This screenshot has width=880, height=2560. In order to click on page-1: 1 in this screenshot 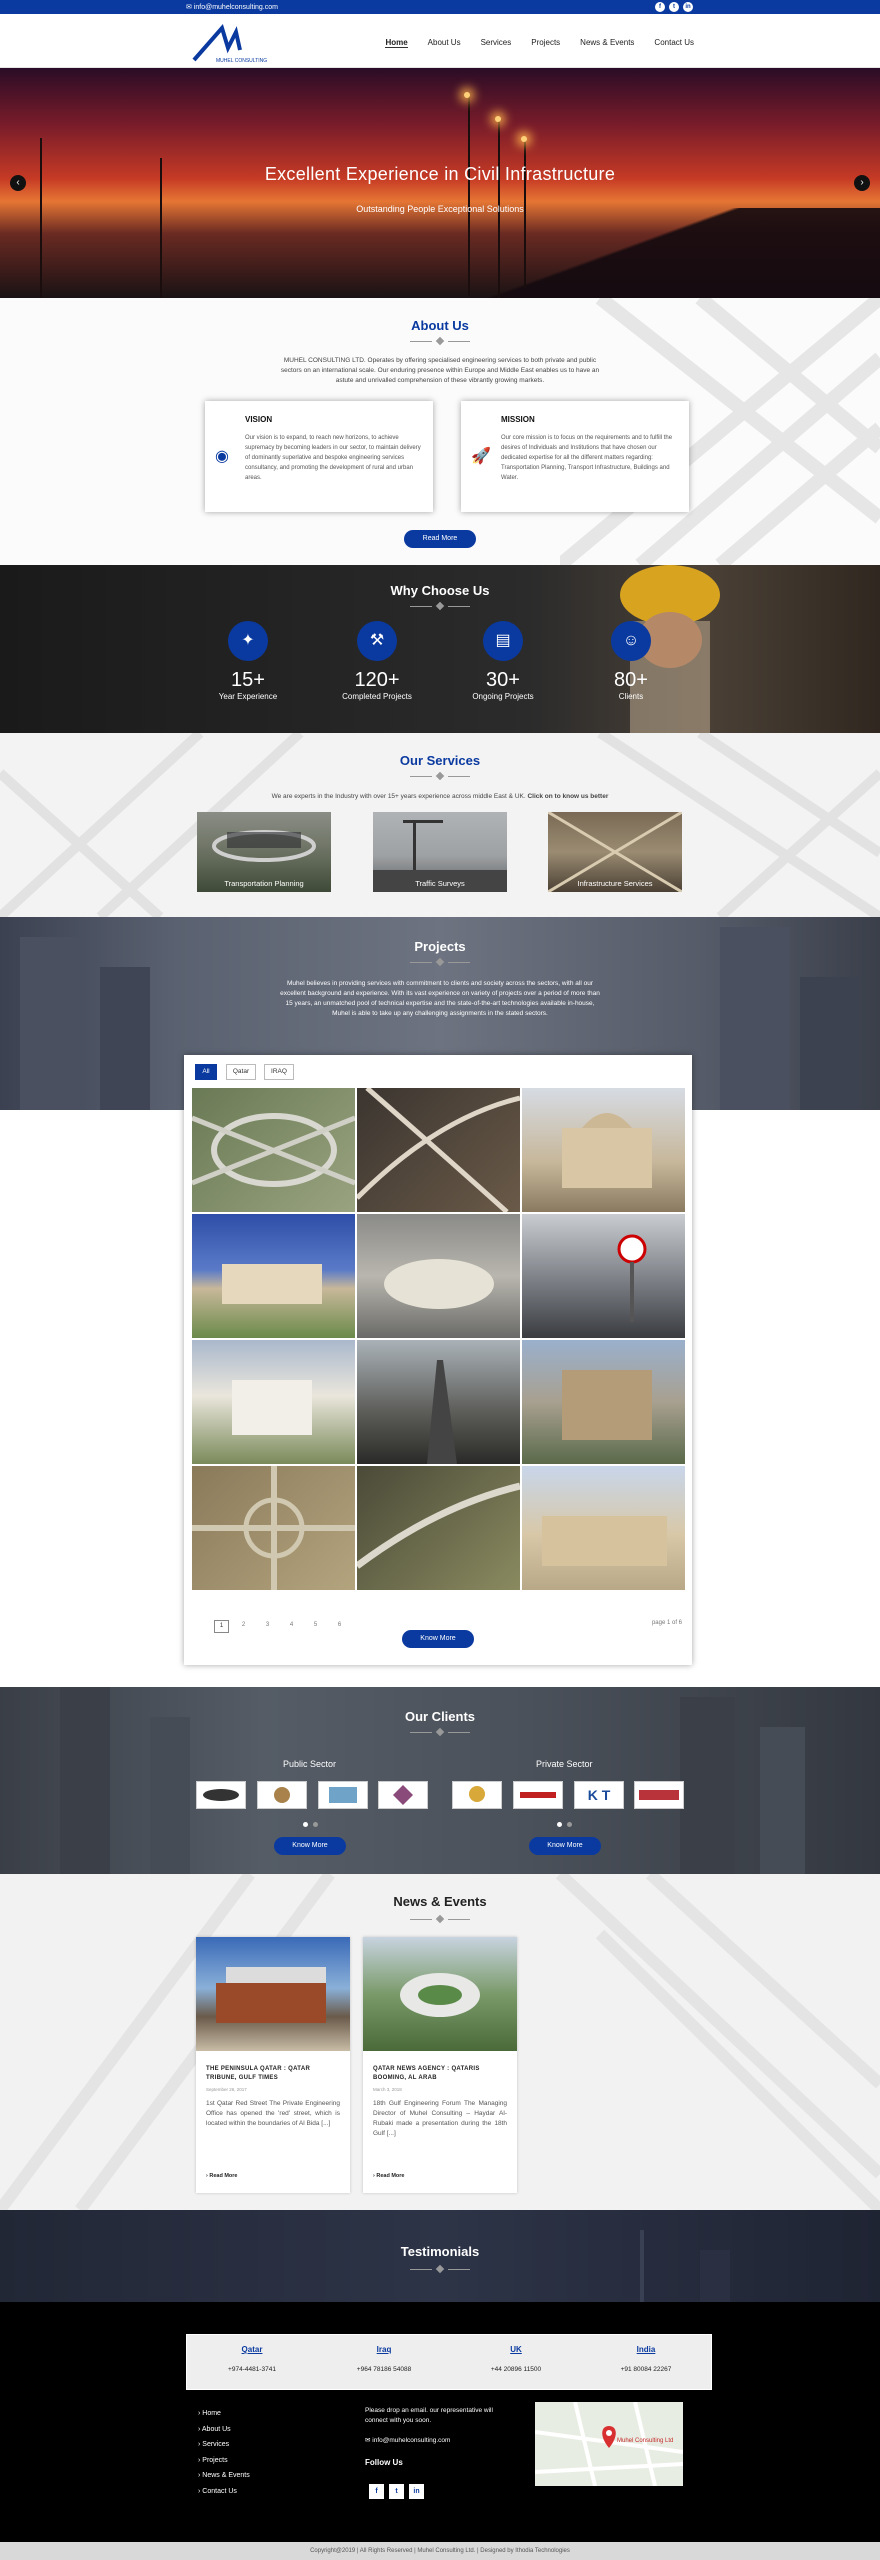, I will do `click(221, 1626)`.